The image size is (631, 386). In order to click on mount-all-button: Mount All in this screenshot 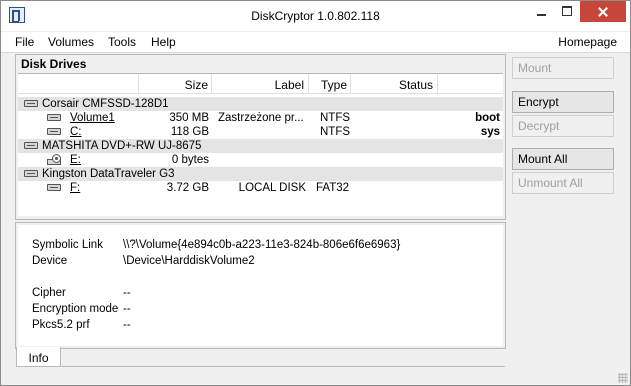, I will do `click(563, 159)`.